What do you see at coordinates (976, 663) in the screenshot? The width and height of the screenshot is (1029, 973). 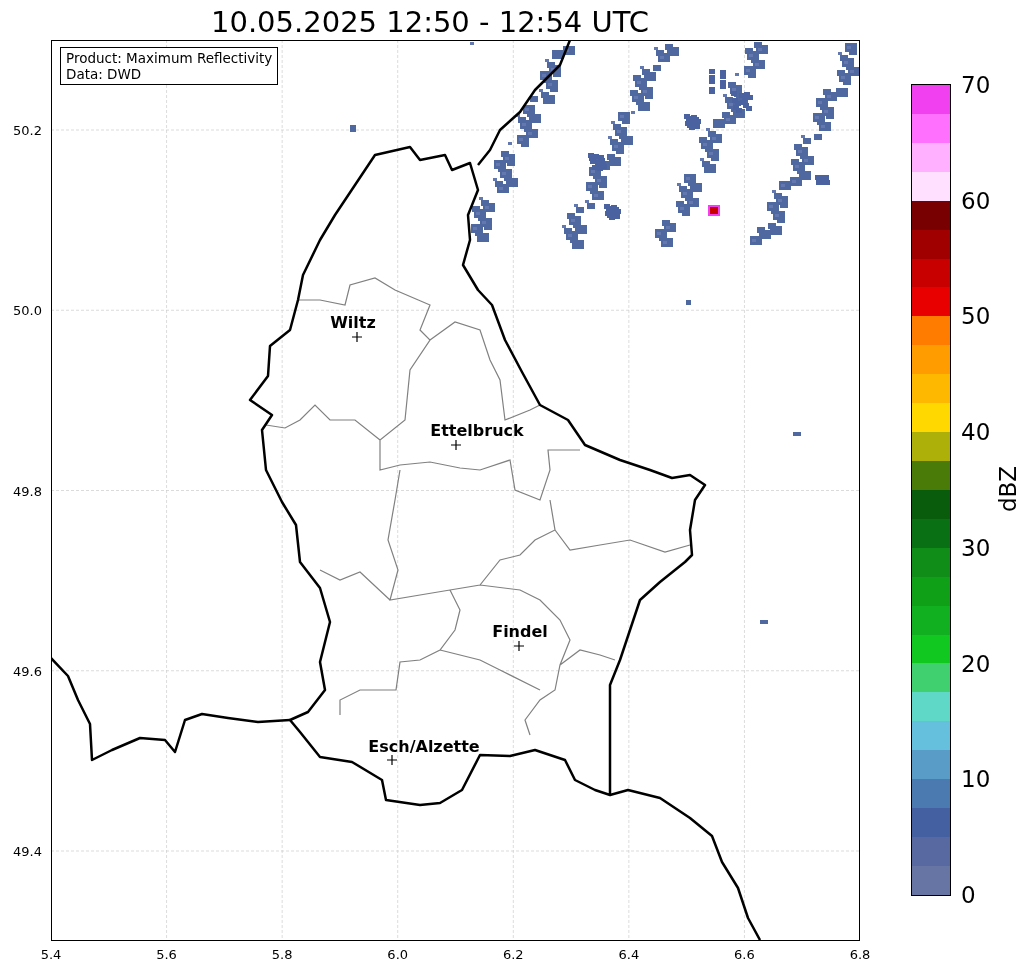 I see `colorbar-tick-label: 20` at bounding box center [976, 663].